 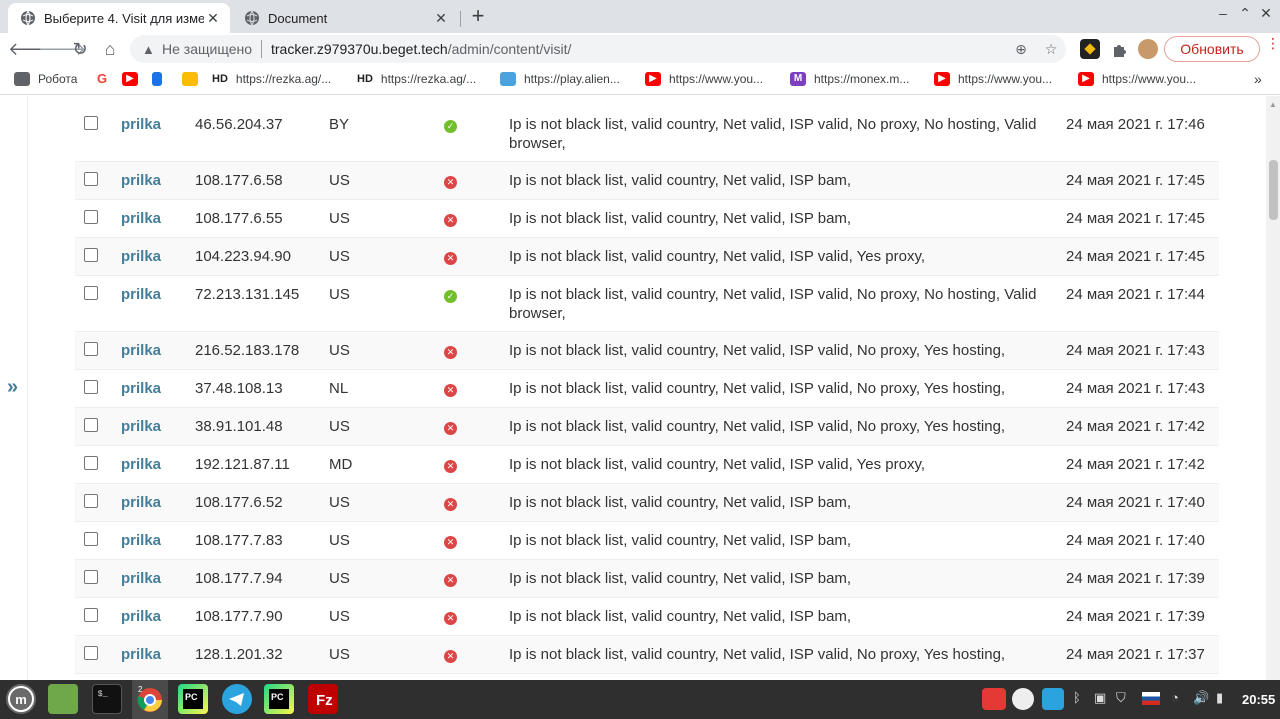 I want to click on svg-text: PC, so click(x=191, y=697).